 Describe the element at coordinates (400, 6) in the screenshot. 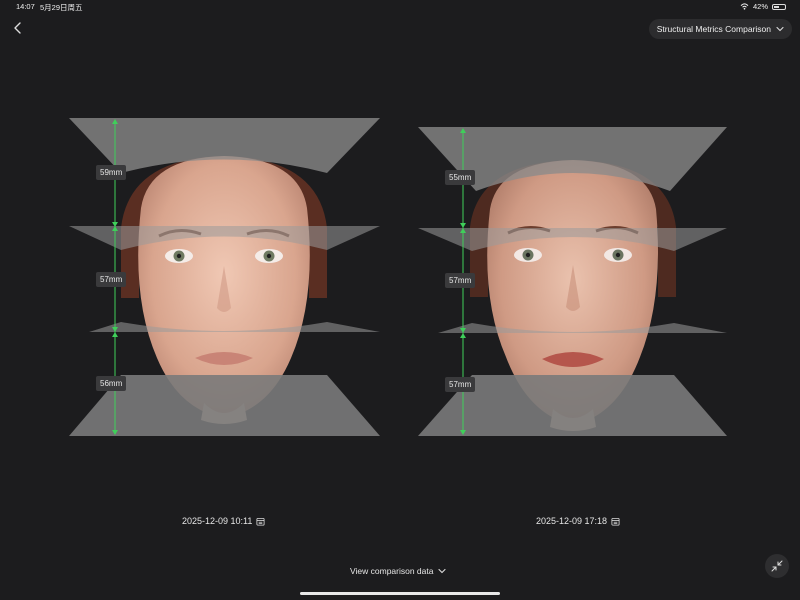

I see `status-bar: 14:07 5月29日周五 42%` at that location.